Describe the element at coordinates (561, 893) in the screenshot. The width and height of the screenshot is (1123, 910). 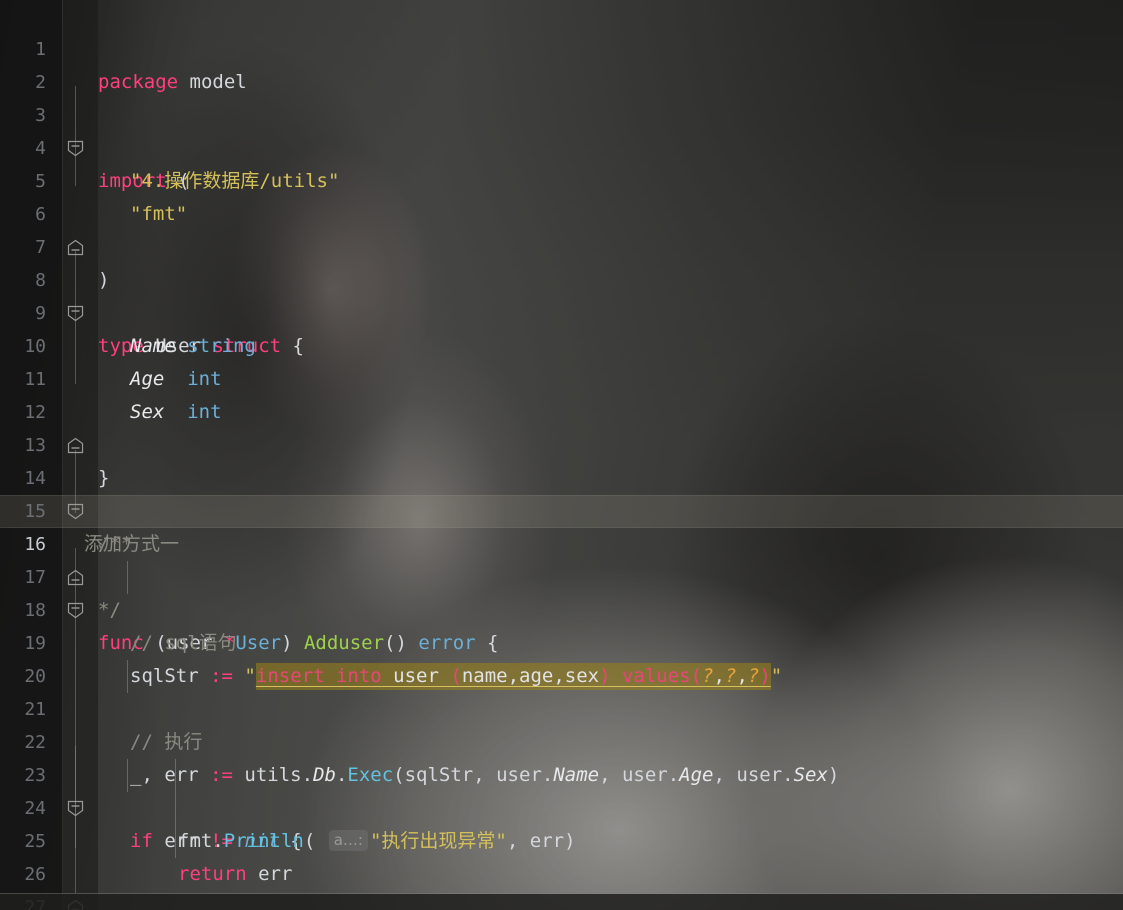
I see `editor-bottom-separator` at that location.